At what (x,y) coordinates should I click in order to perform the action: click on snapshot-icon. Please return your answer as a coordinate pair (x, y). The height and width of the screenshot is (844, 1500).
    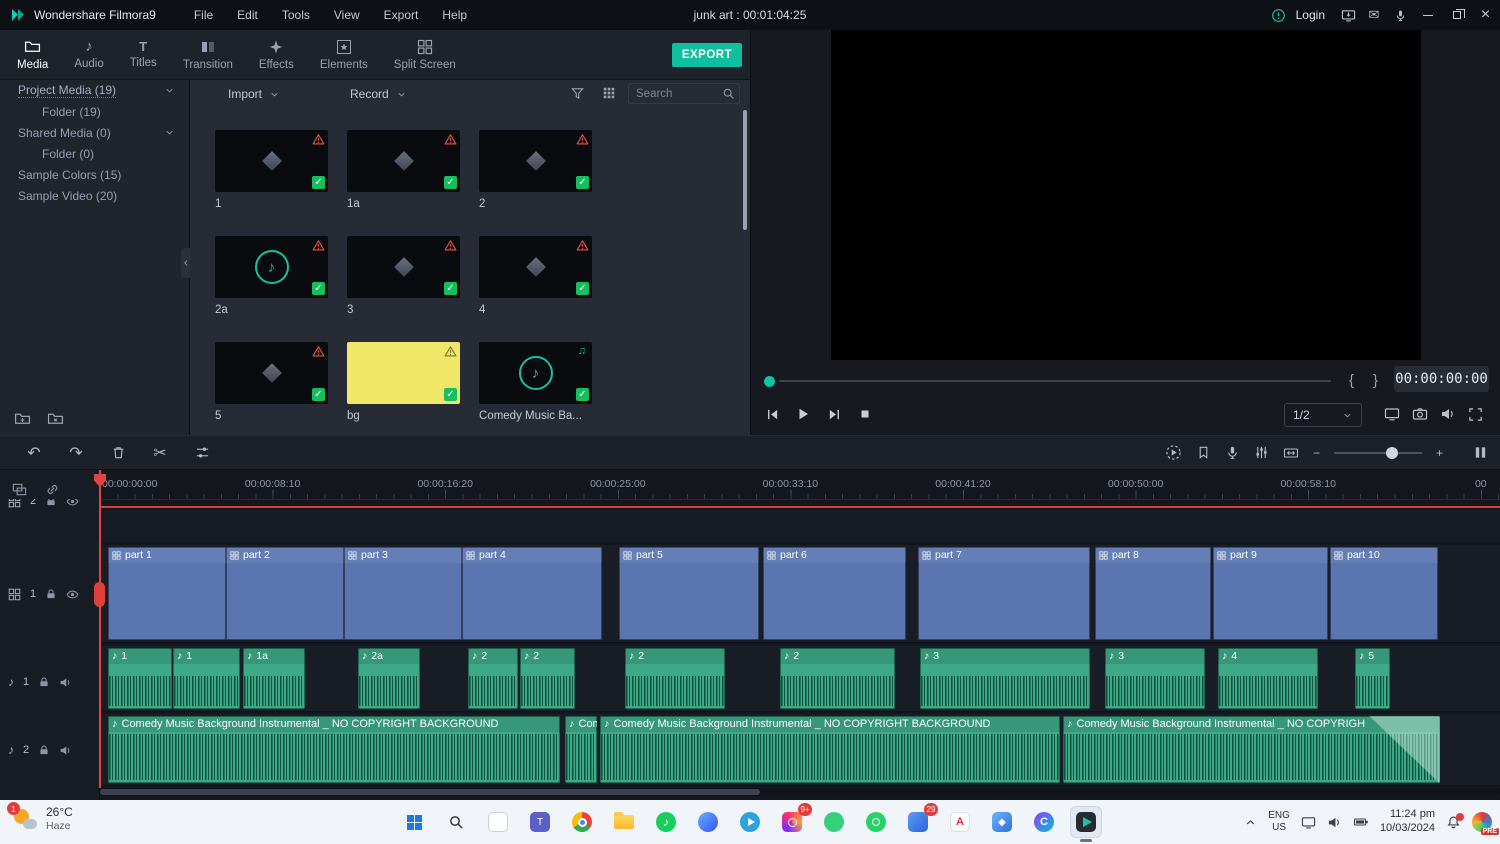
    Looking at the image, I should click on (1420, 414).